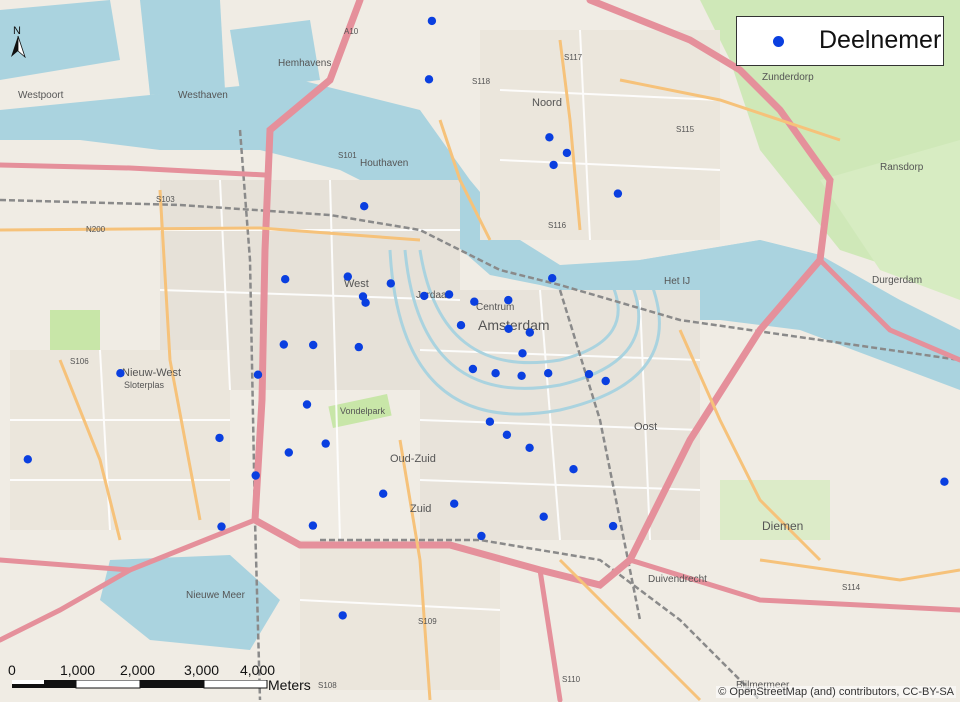 The image size is (960, 702). I want to click on harbour-basin, so click(275, 55).